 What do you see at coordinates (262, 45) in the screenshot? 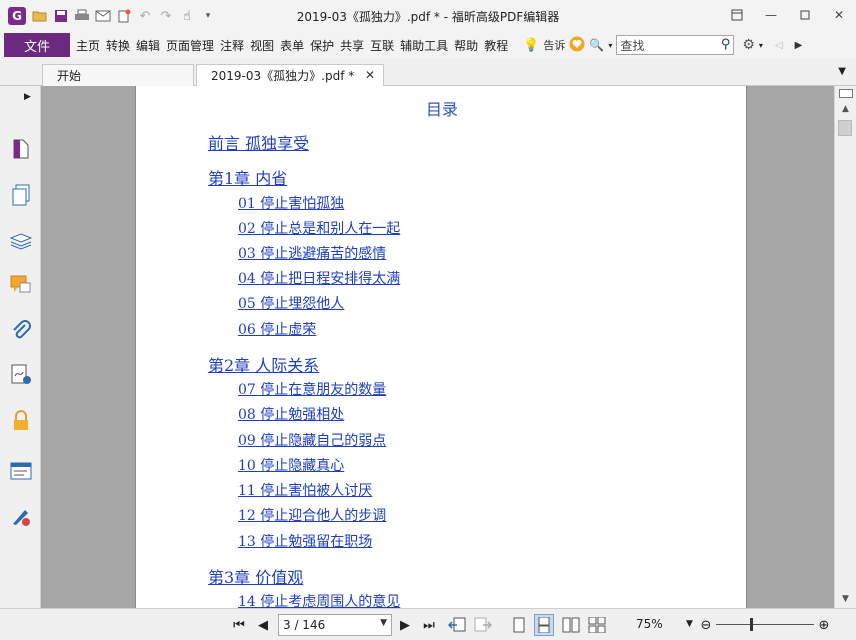
I see `menu-view: 视图` at bounding box center [262, 45].